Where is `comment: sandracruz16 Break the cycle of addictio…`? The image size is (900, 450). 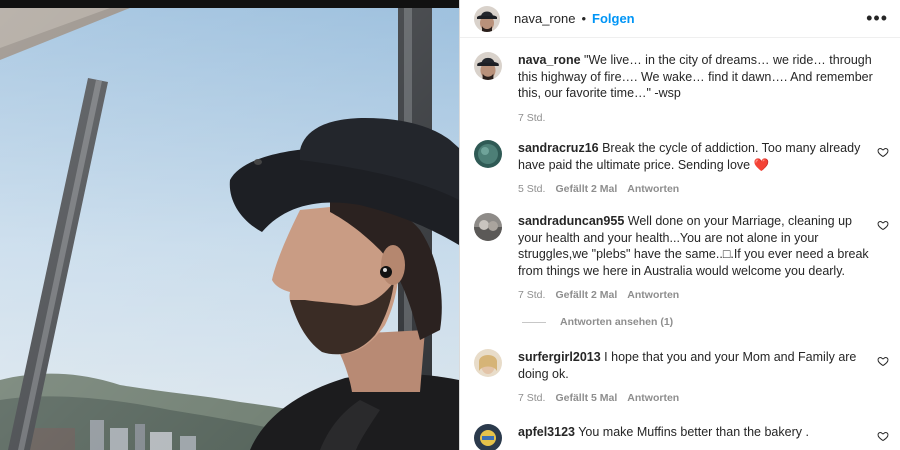 comment: sandracruz16 Break the cycle of addictio… is located at coordinates (681, 169).